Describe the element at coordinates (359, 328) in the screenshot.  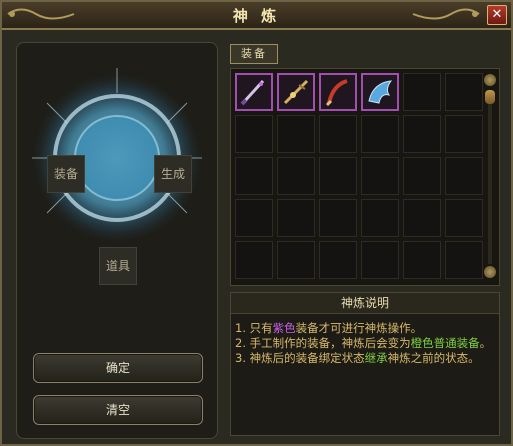
I see `rule-1-post: 装备才可进行神炼操作。` at that location.